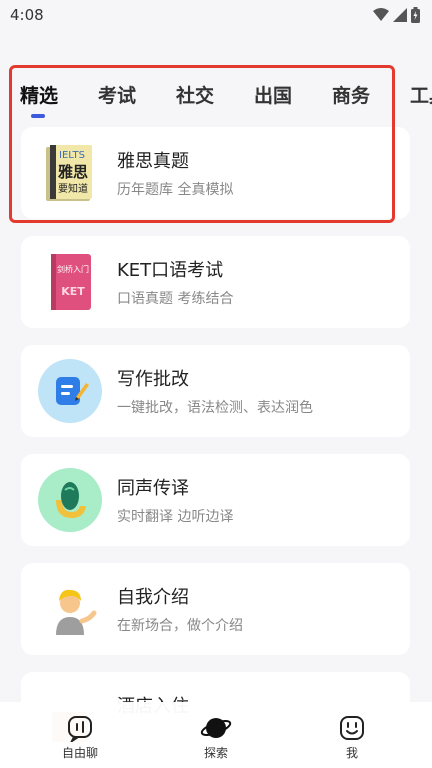 The width and height of the screenshot is (432, 768). Describe the element at coordinates (352, 728) in the screenshot. I see `smiley-face-icon` at that location.